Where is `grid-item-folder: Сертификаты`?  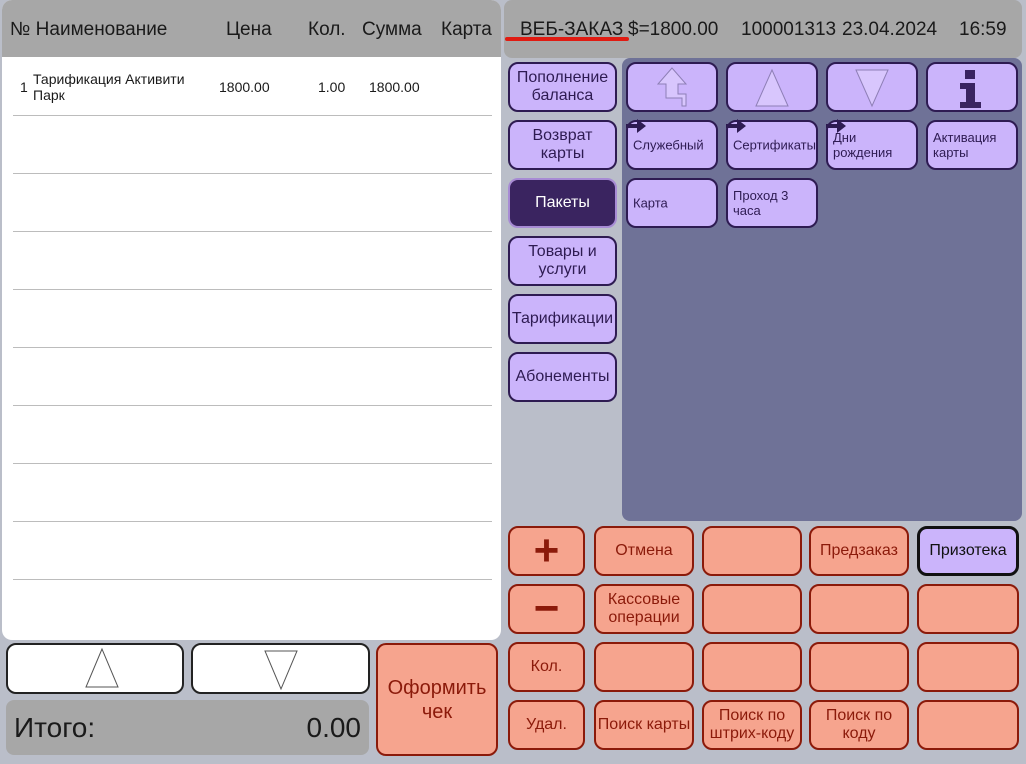
grid-item-folder: Сертификаты is located at coordinates (772, 144).